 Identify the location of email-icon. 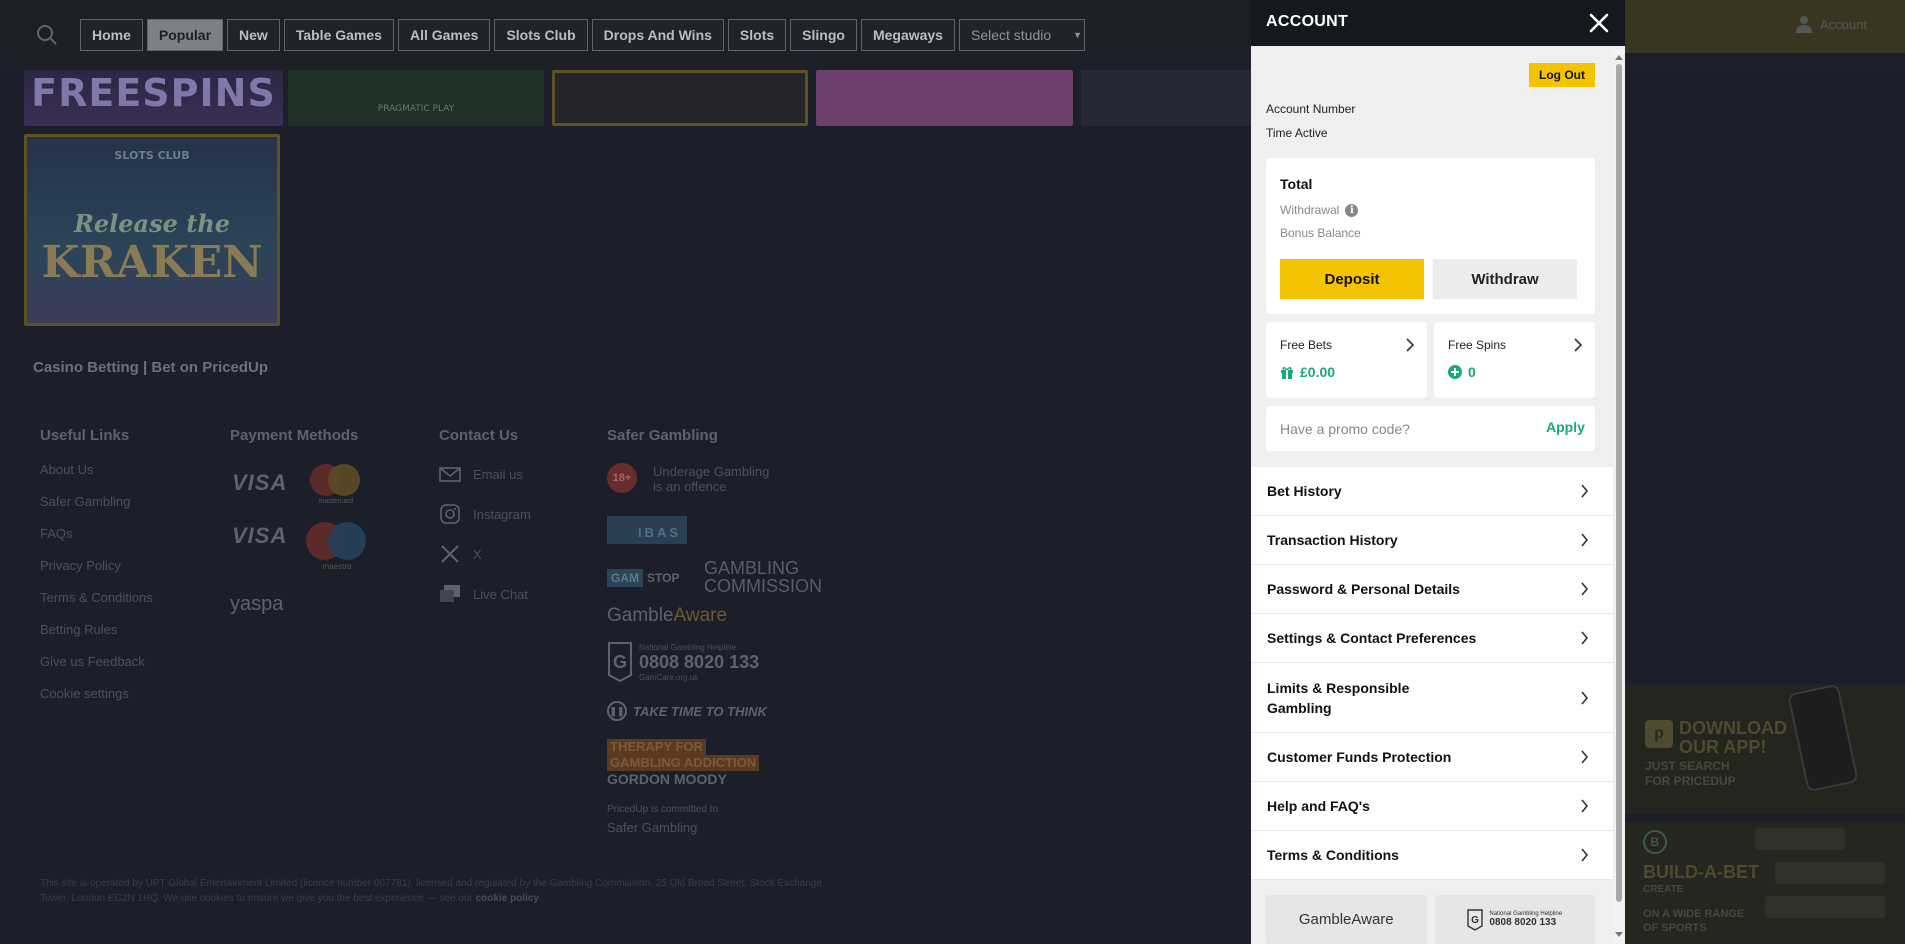
(450, 474).